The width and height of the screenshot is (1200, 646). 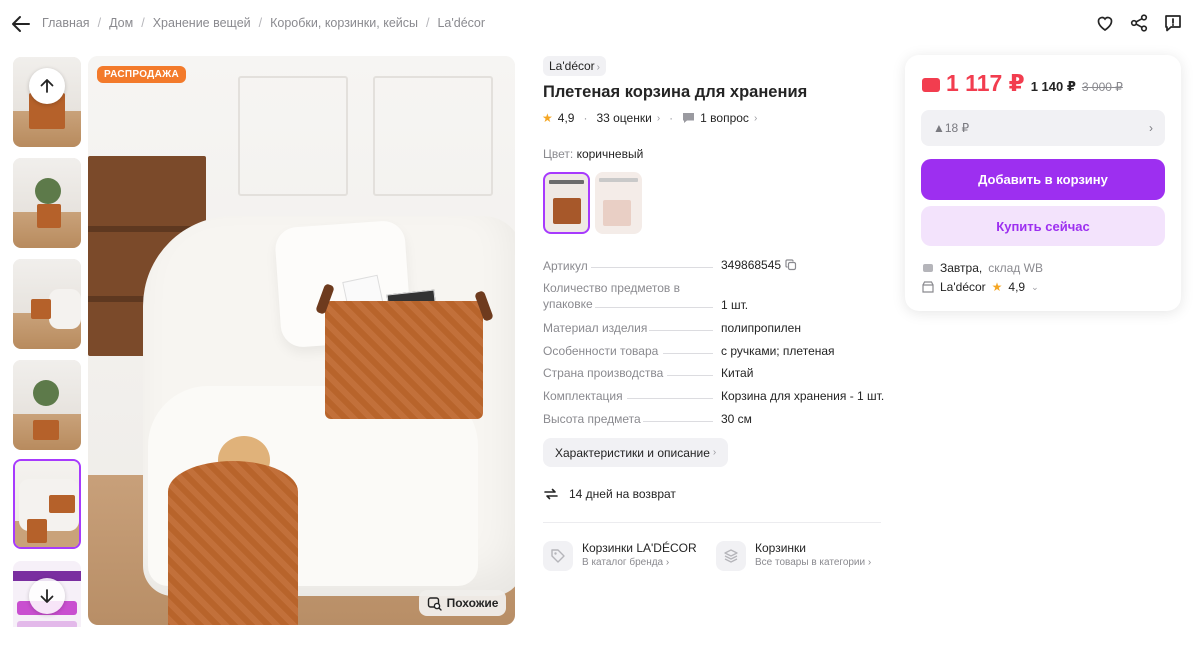 I want to click on category-link: Корзинки Все товары в категории ›, so click(x=793, y=556).